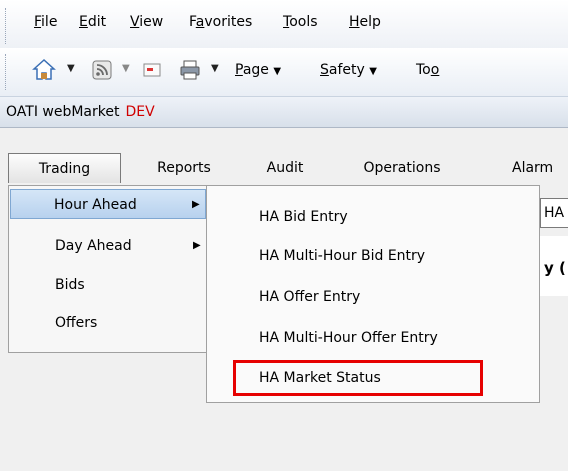 The height and width of the screenshot is (471, 568). What do you see at coordinates (102, 70) in the screenshot?
I see `feeds-icon` at bounding box center [102, 70].